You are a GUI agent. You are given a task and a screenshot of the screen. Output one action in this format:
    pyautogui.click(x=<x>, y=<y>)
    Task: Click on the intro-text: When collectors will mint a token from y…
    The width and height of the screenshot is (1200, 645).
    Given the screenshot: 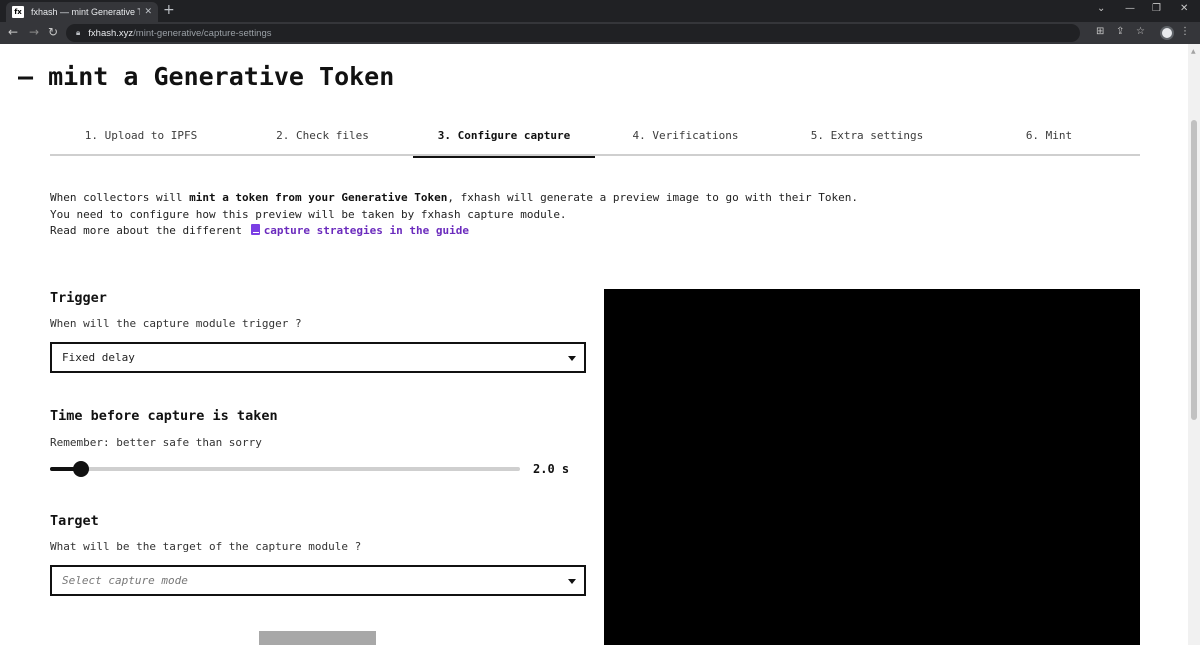 What is the action you would take?
    pyautogui.click(x=454, y=215)
    